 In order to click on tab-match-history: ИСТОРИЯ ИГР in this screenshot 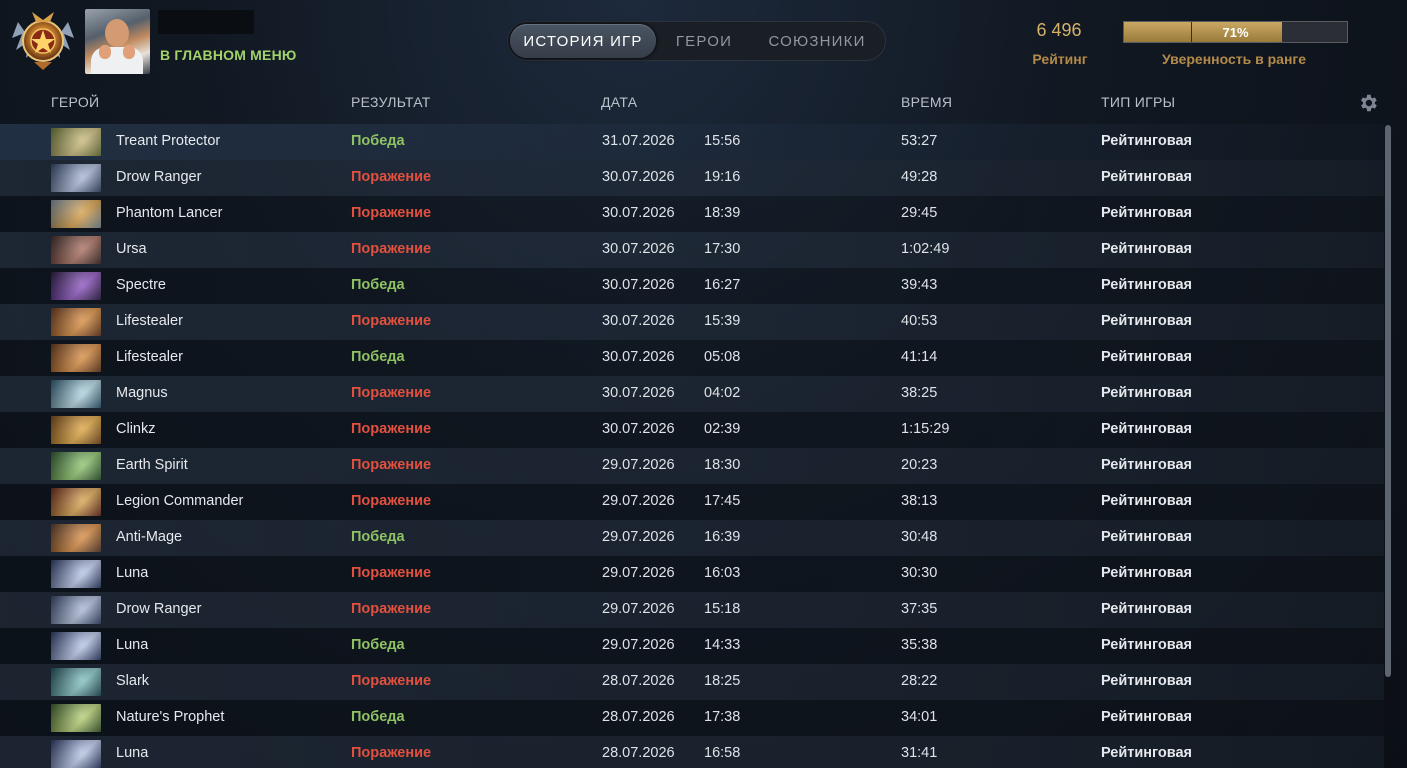, I will do `click(583, 41)`.